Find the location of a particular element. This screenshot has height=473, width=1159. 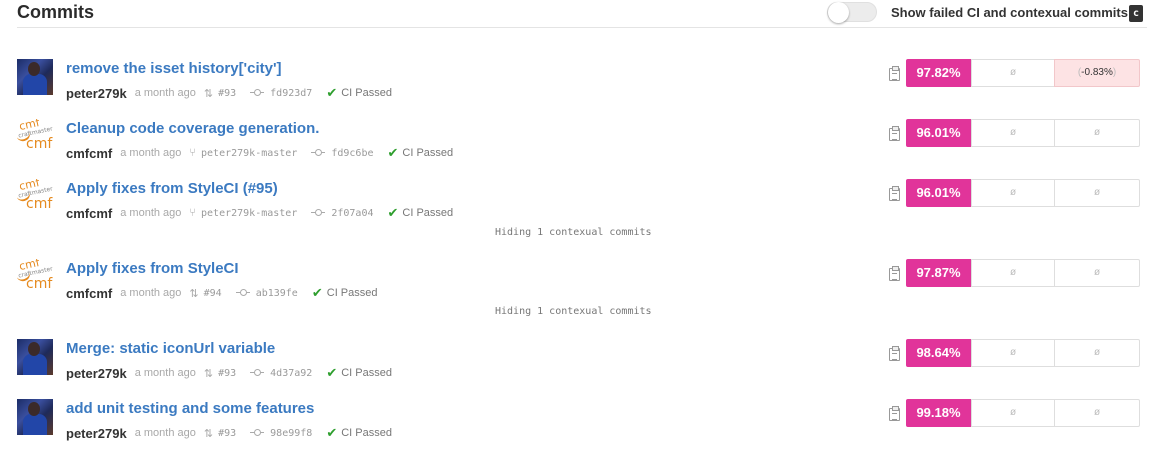

commit-sha: 98e99f8 is located at coordinates (291, 433).